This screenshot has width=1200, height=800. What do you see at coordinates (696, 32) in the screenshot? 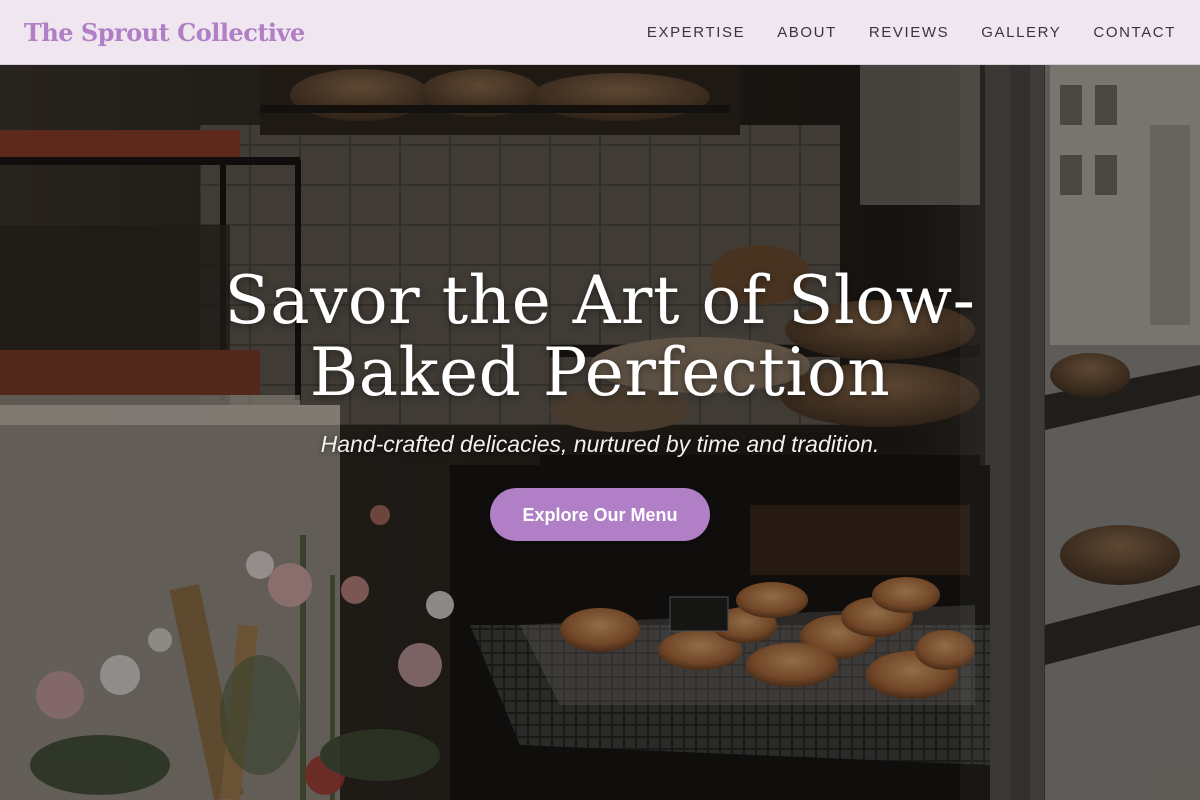
I see `nav-link-expertise: EXPERTISE` at bounding box center [696, 32].